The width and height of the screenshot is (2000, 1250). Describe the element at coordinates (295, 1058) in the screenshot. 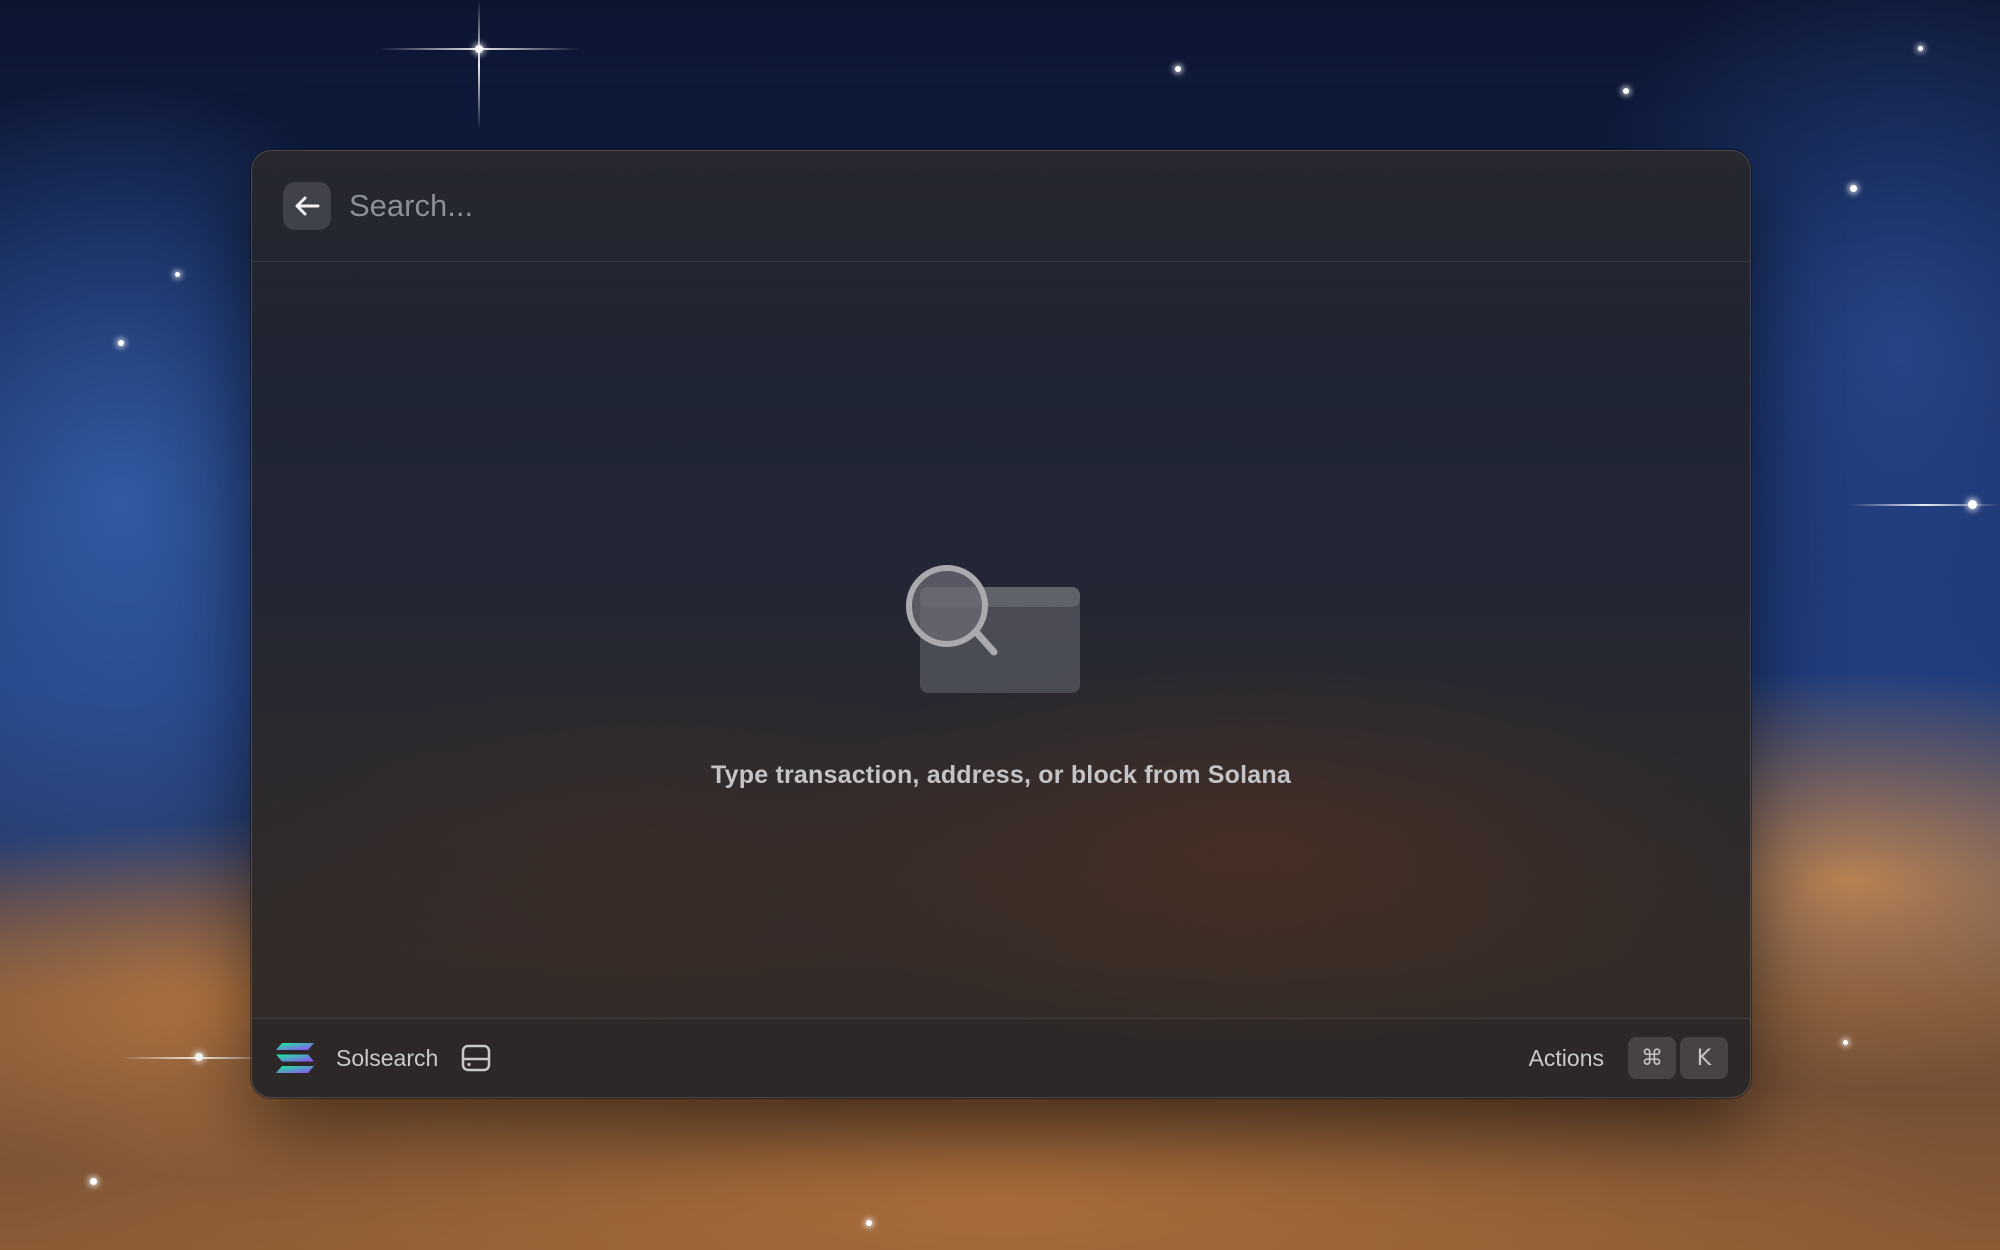

I see `solana-logo-icon` at that location.